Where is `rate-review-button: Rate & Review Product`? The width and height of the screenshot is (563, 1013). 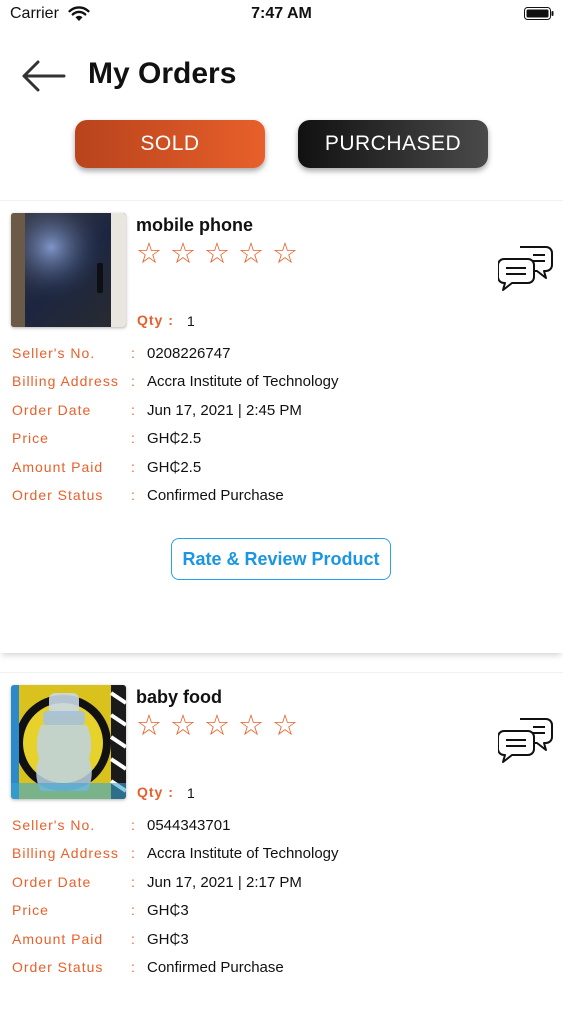 rate-review-button: Rate & Review Product is located at coordinates (281, 559).